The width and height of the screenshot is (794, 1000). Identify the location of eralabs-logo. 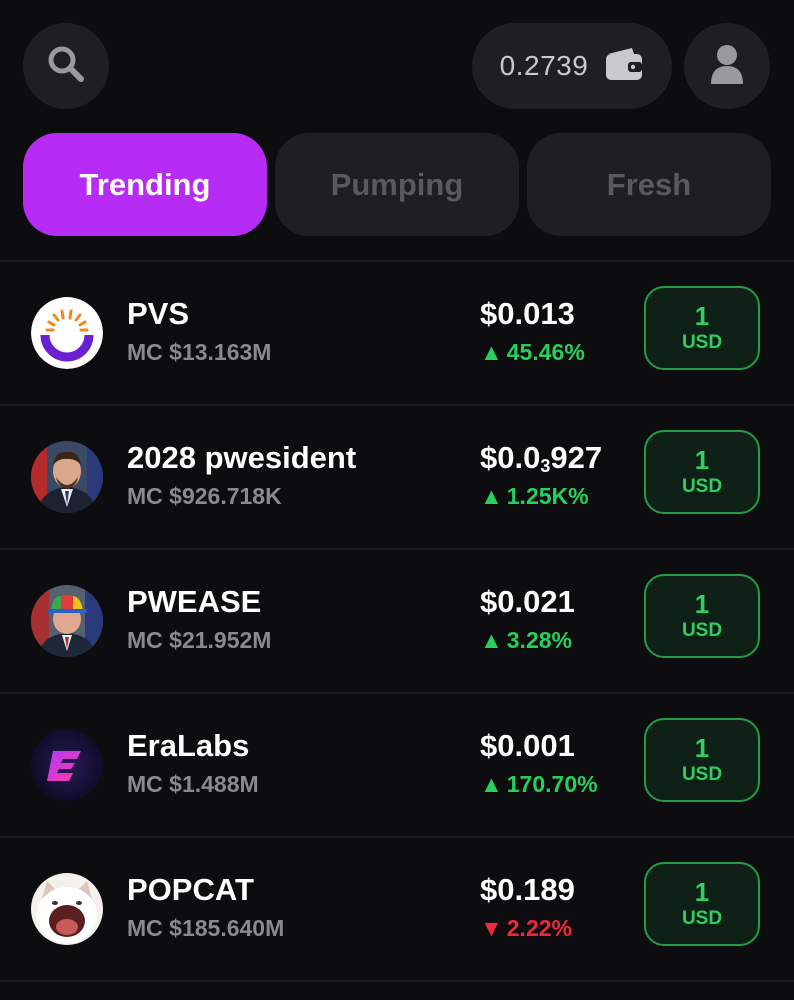
(67, 765).